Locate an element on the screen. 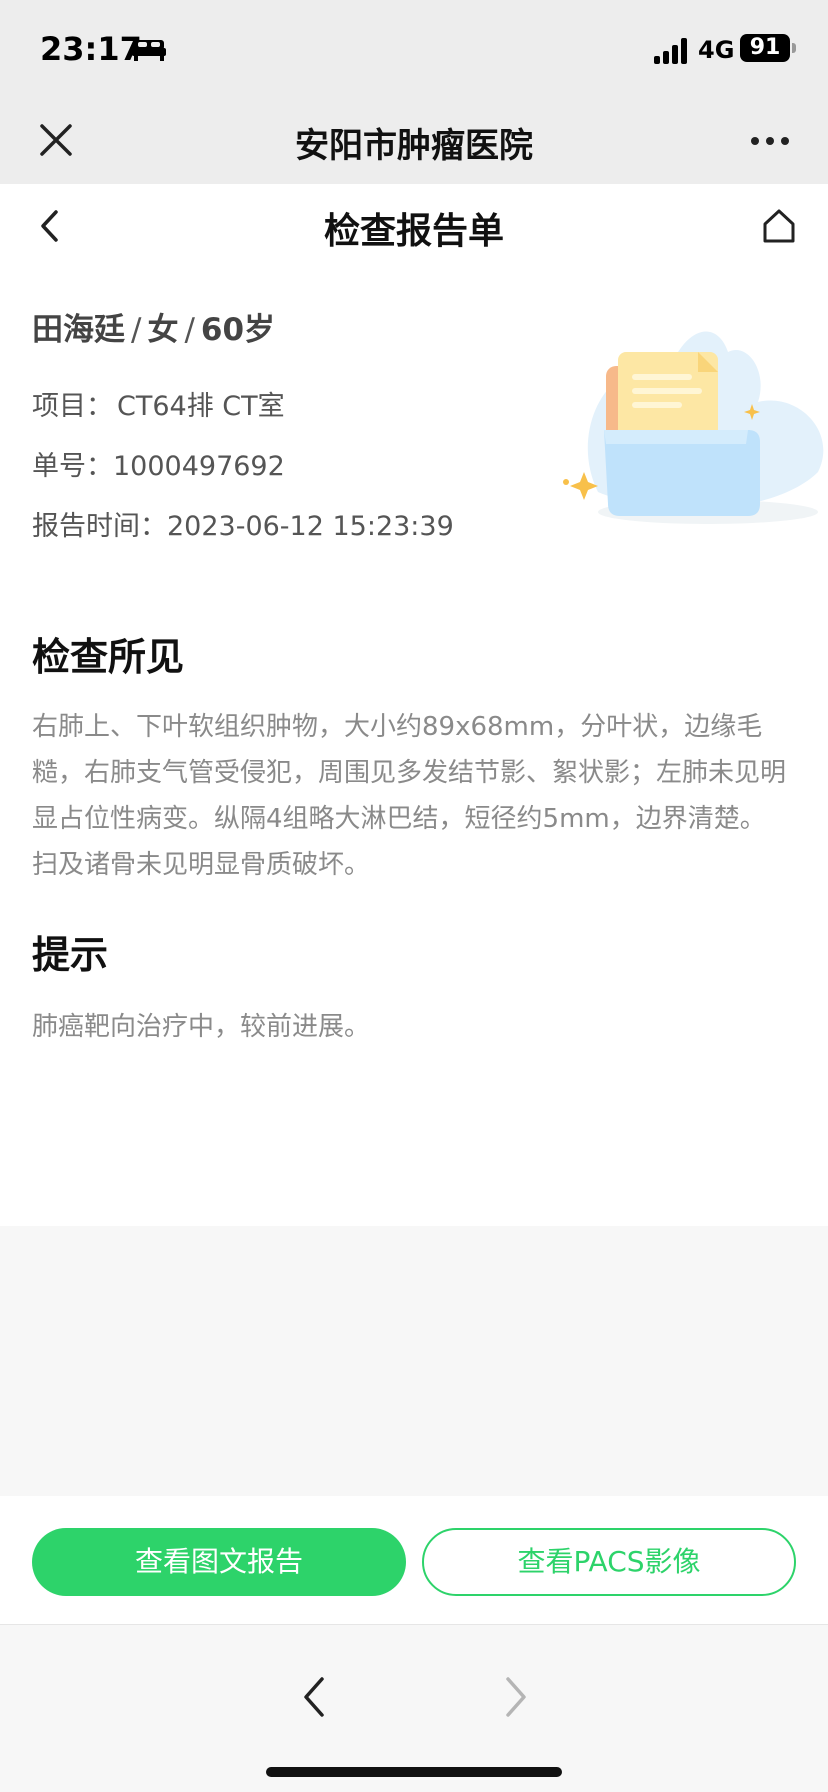 This screenshot has height=1792, width=828. home-icon is located at coordinates (779, 226).